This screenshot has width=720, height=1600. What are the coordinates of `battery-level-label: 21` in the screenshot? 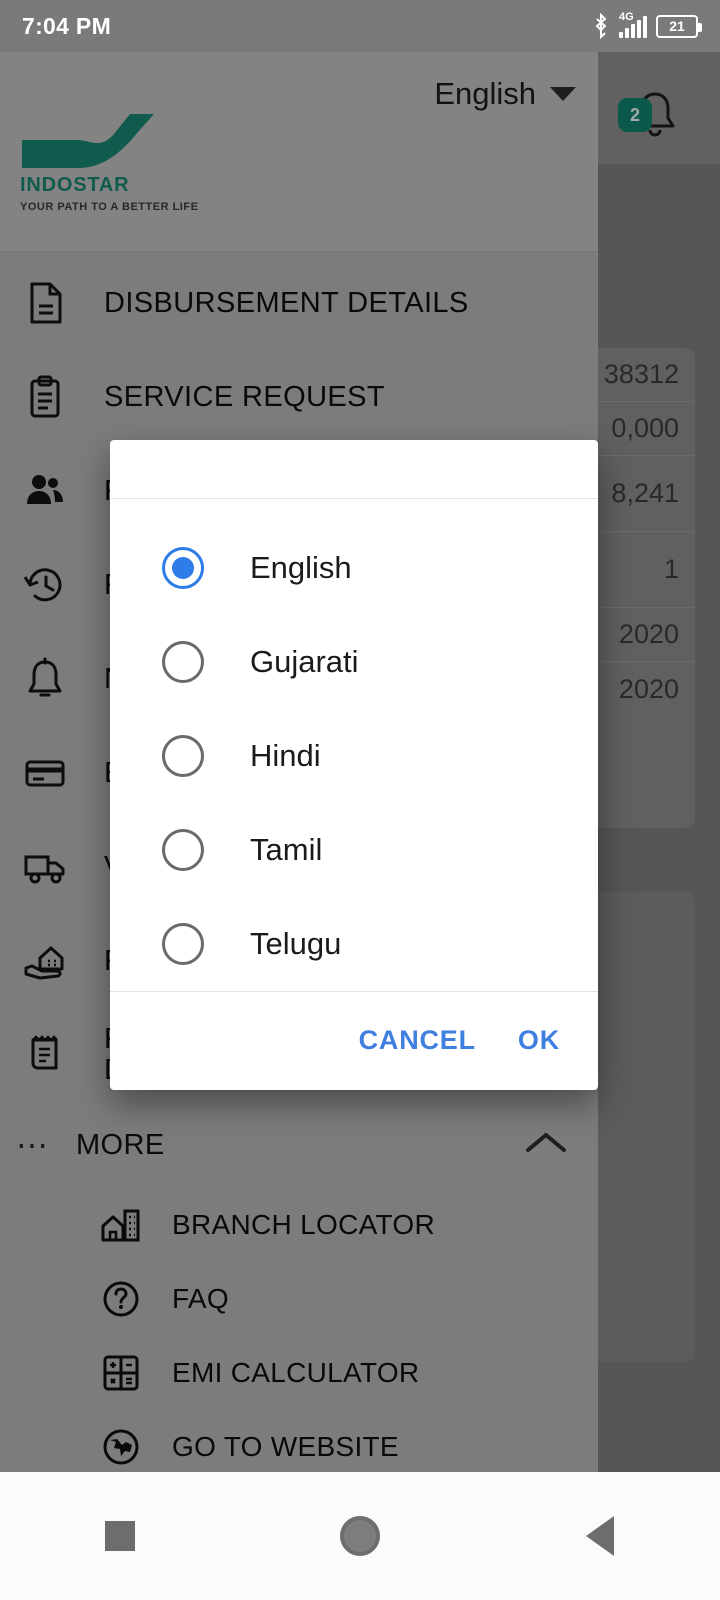 It's located at (677, 26).